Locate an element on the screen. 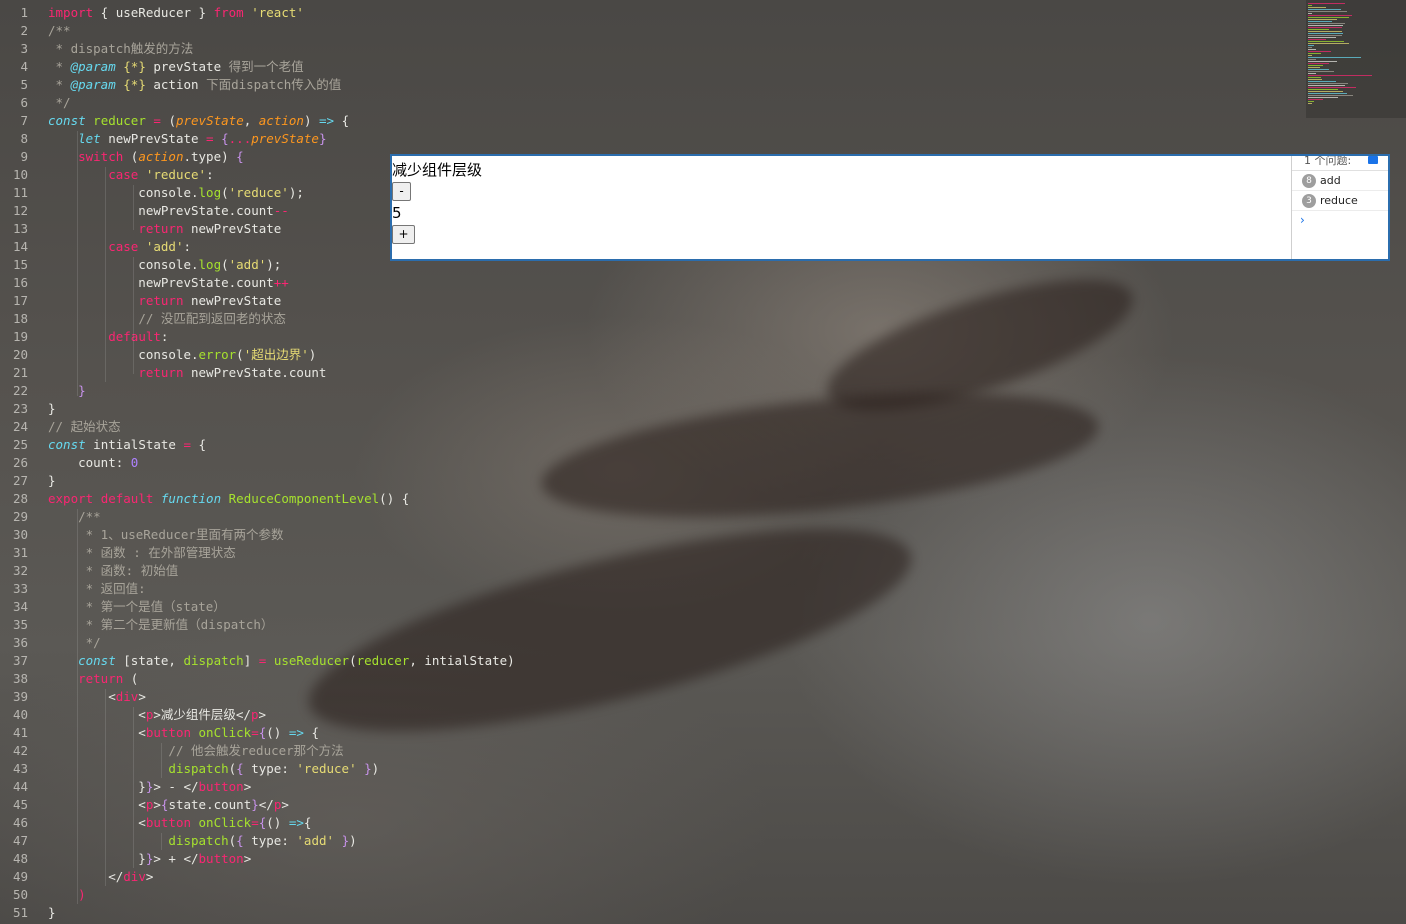 The width and height of the screenshot is (1406, 924). code-line: 24 // 起始状态 is located at coordinates (60, 427).